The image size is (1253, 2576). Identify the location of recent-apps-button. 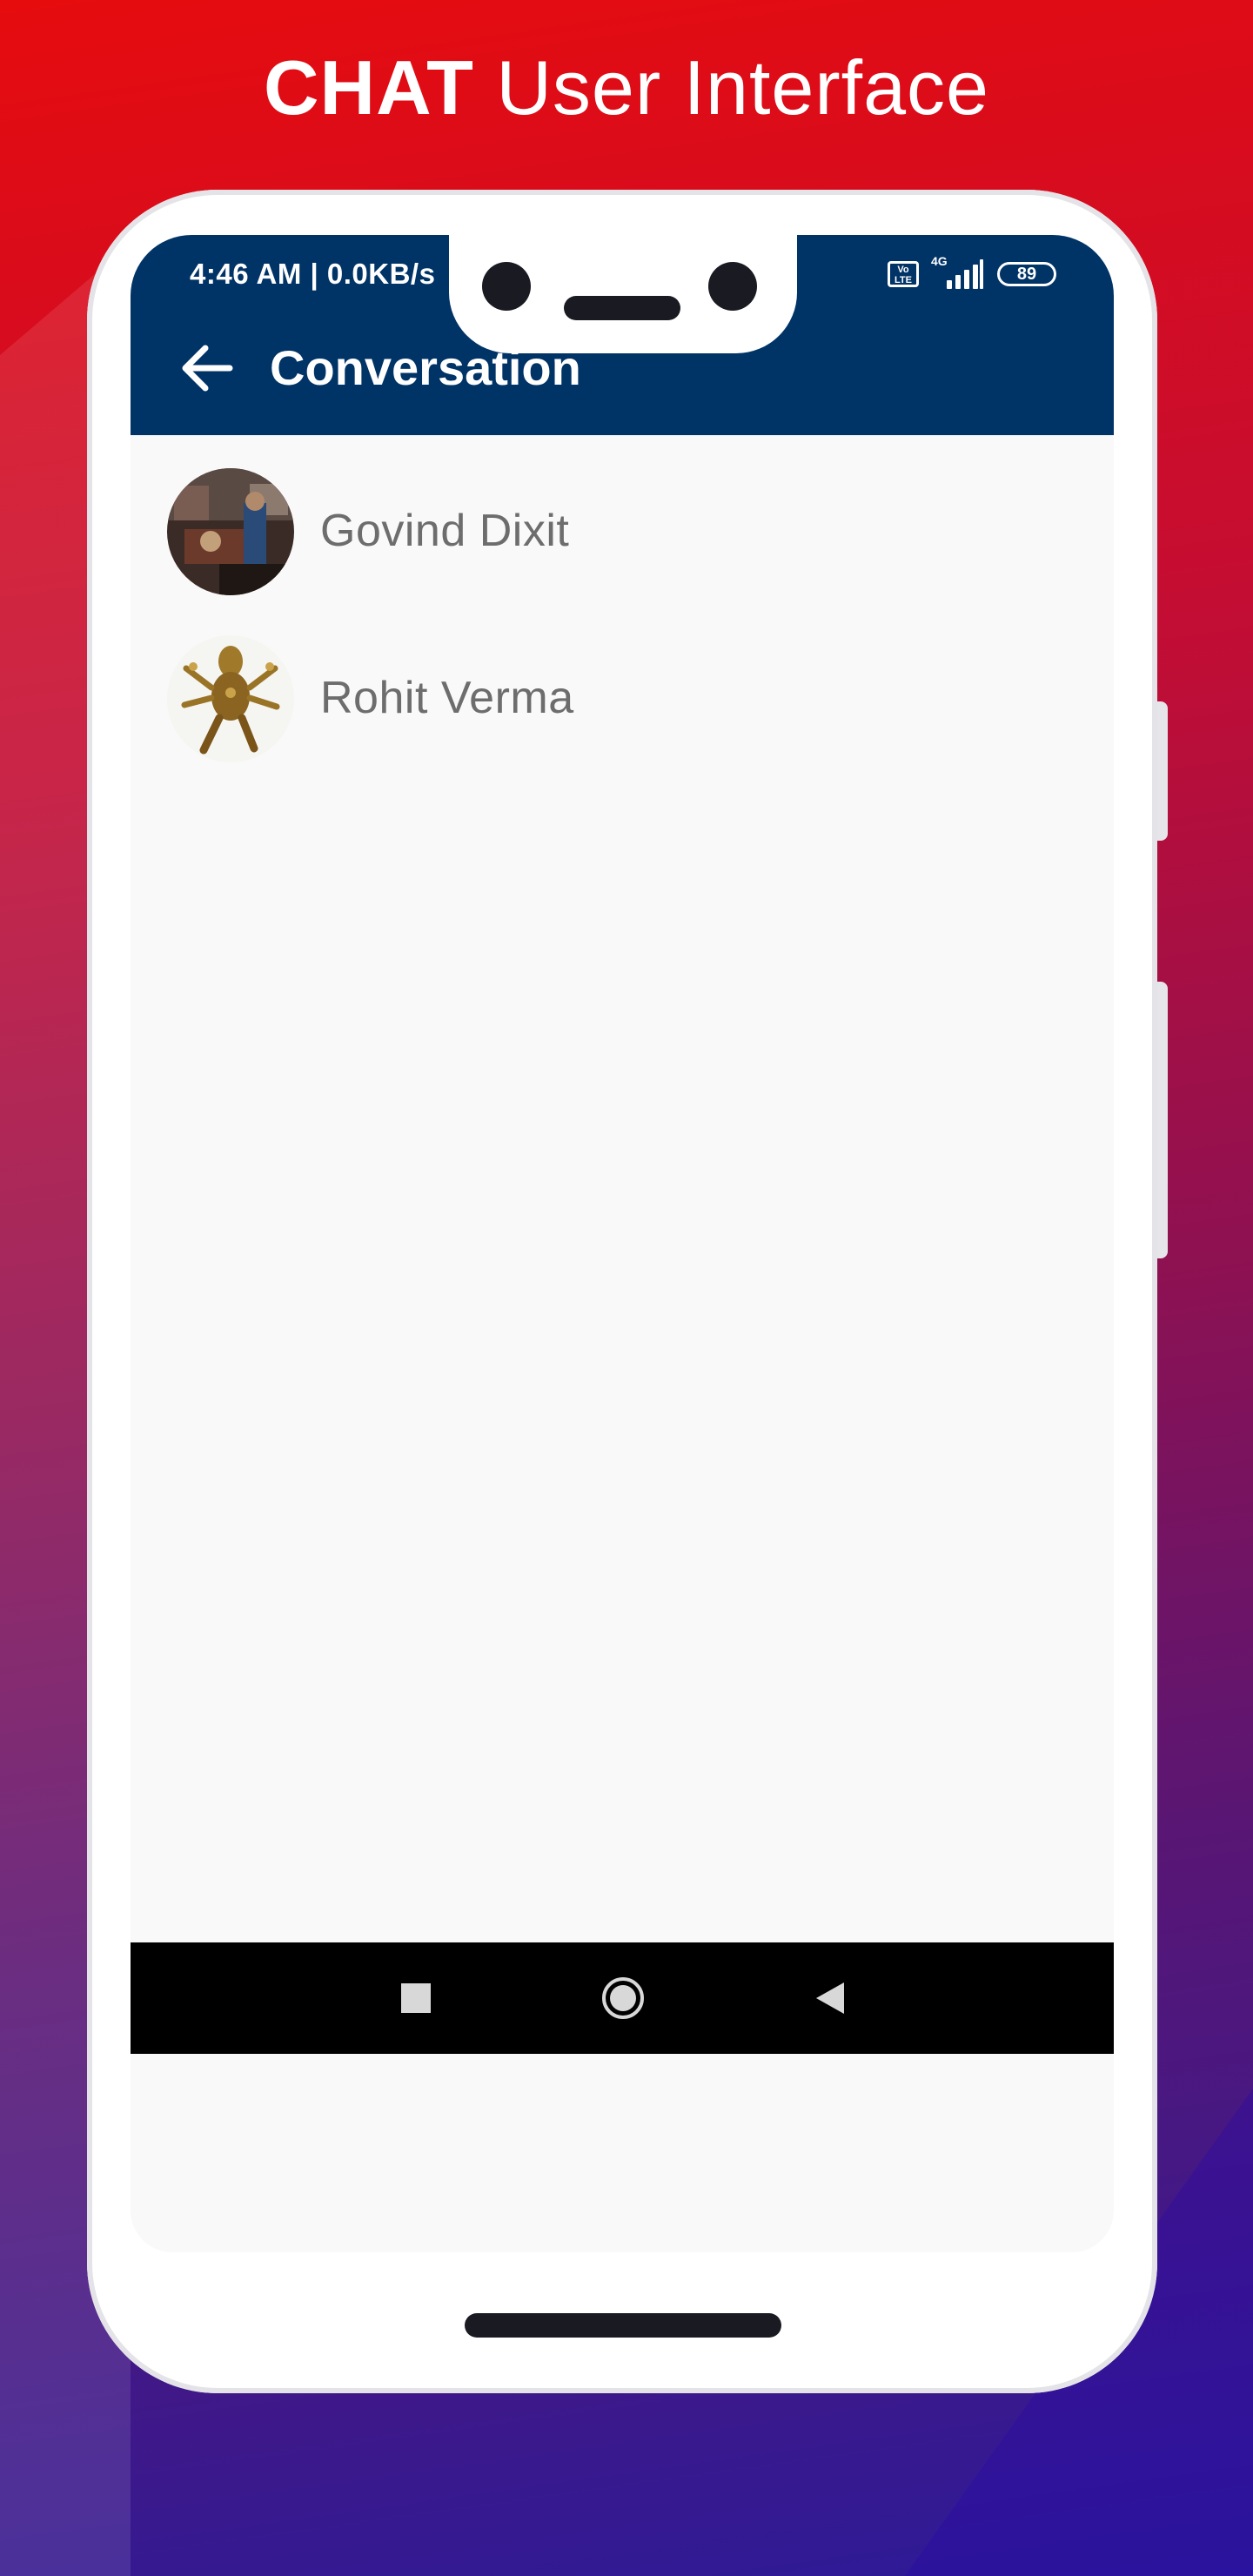
(416, 1998).